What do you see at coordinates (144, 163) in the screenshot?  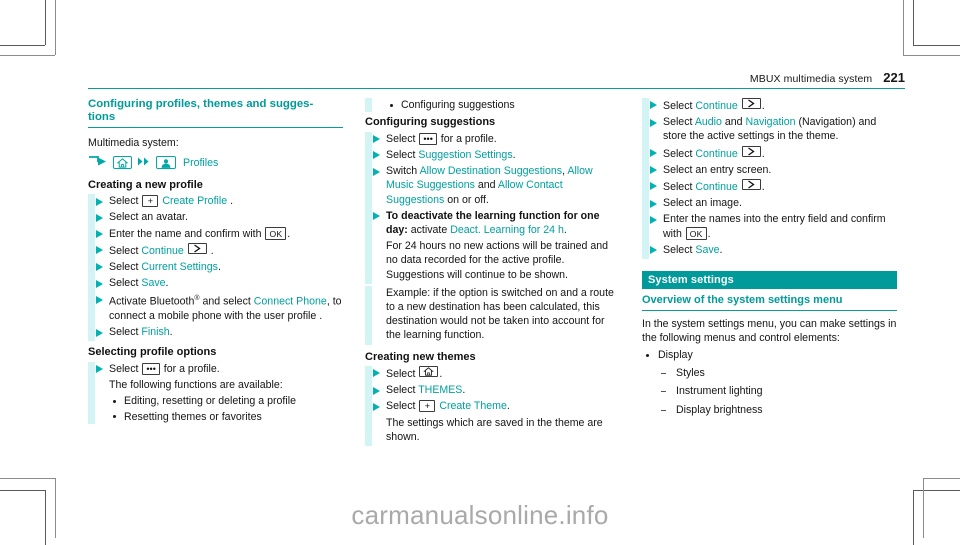 I see `double-chevron-right-icon` at bounding box center [144, 163].